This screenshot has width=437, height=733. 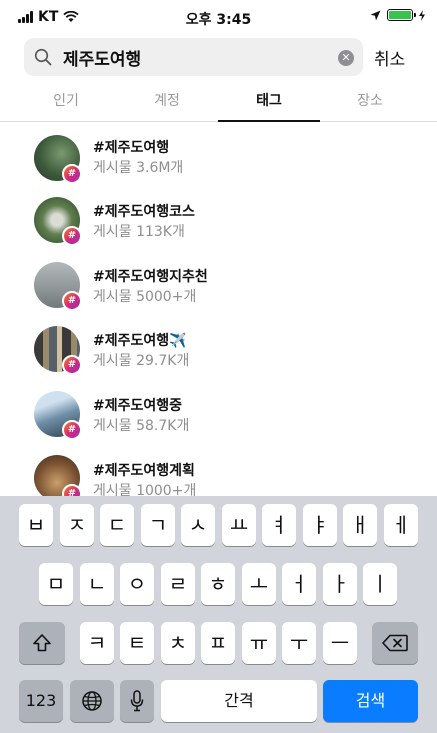 I want to click on key: ㄴ, so click(x=97, y=584).